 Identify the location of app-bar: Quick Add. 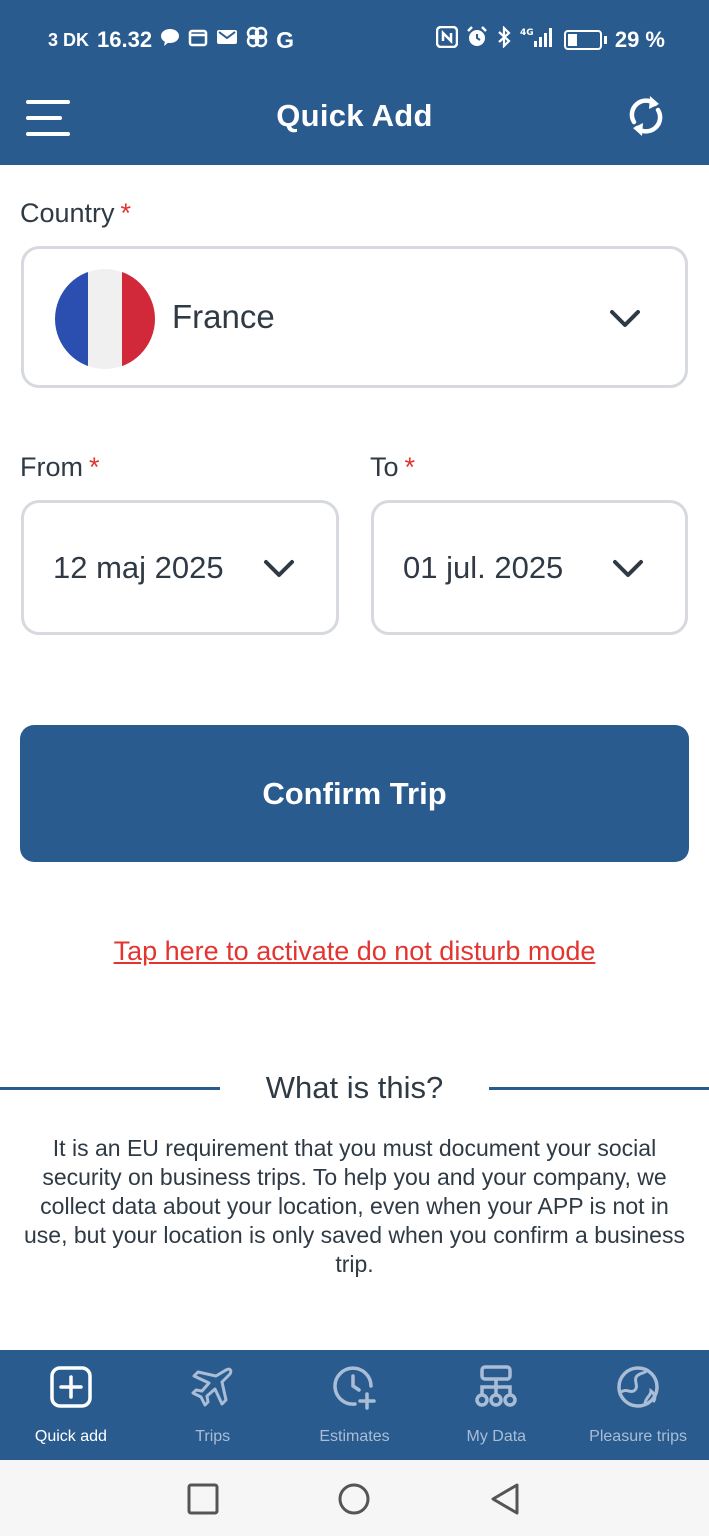
(354, 122).